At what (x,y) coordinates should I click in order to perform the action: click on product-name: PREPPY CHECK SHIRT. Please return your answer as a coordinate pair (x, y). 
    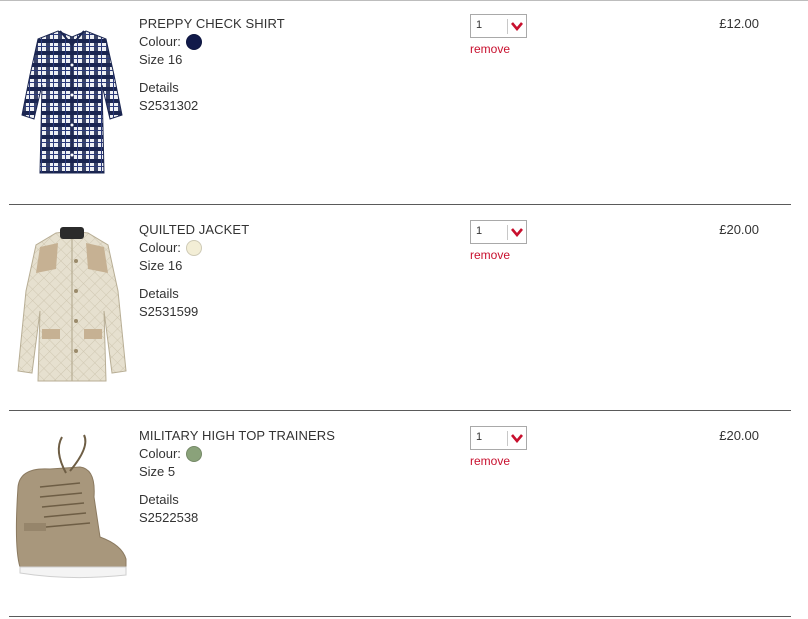
    Looking at the image, I should click on (212, 24).